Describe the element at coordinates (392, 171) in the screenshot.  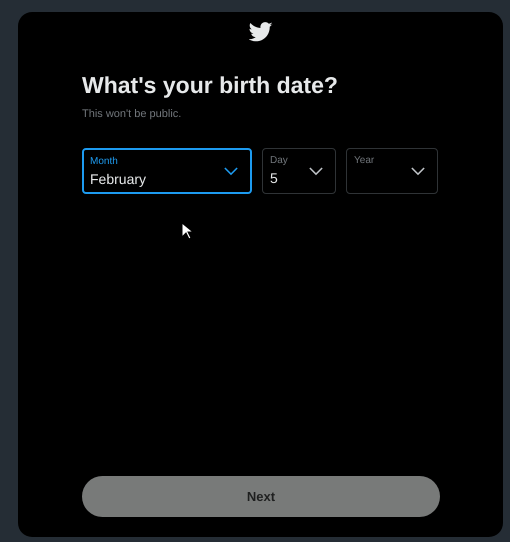
I see `select-field: Year` at that location.